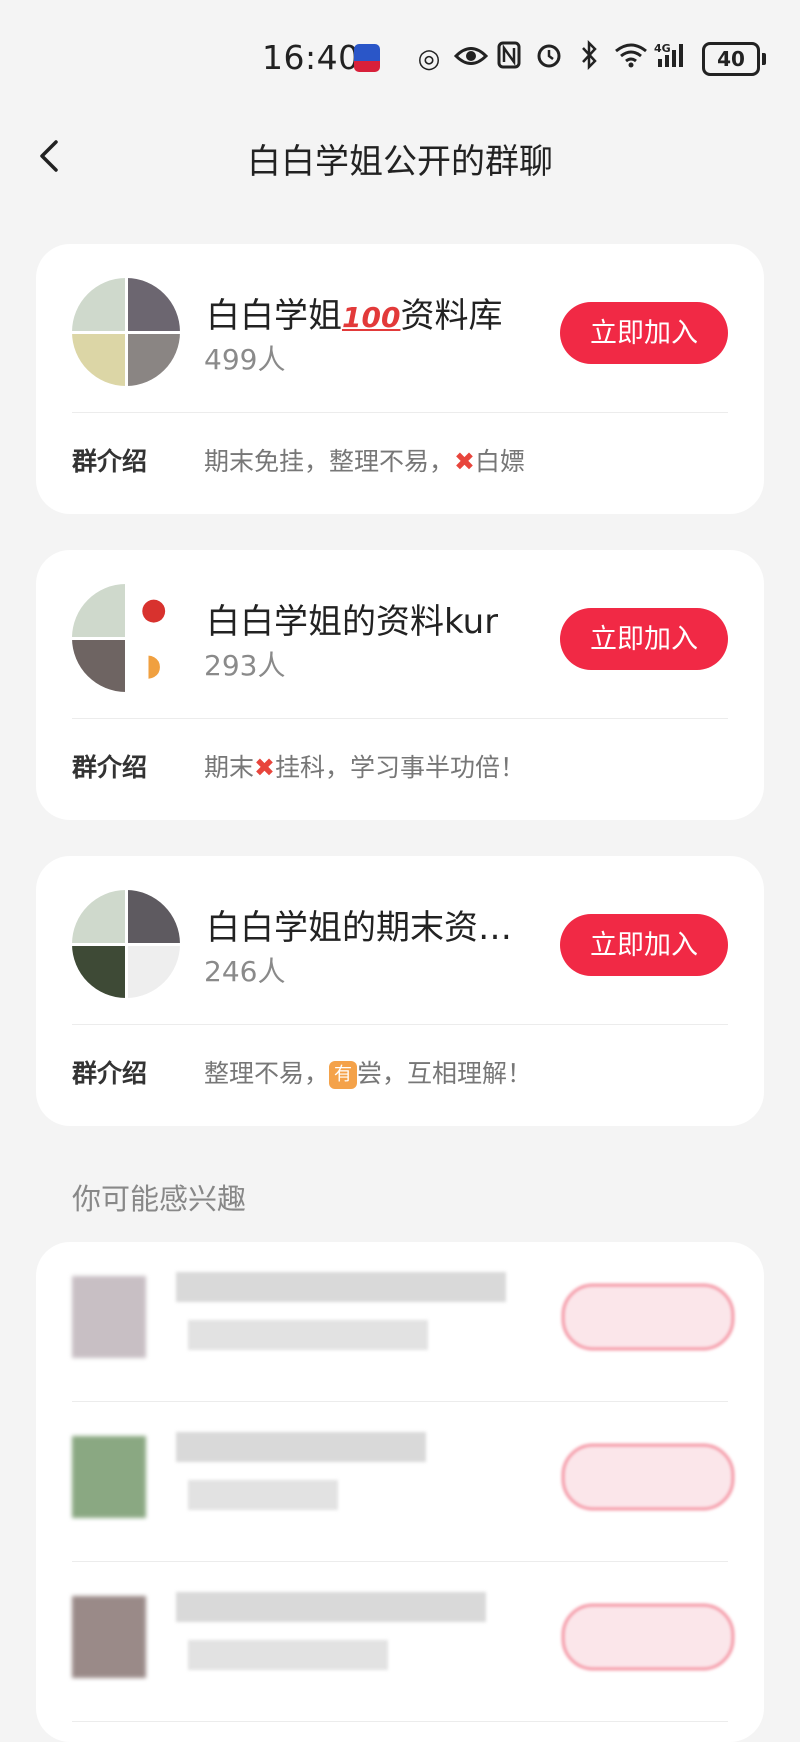  Describe the element at coordinates (429, 58) in the screenshot. I see `hd-call-icon: ◎` at that location.